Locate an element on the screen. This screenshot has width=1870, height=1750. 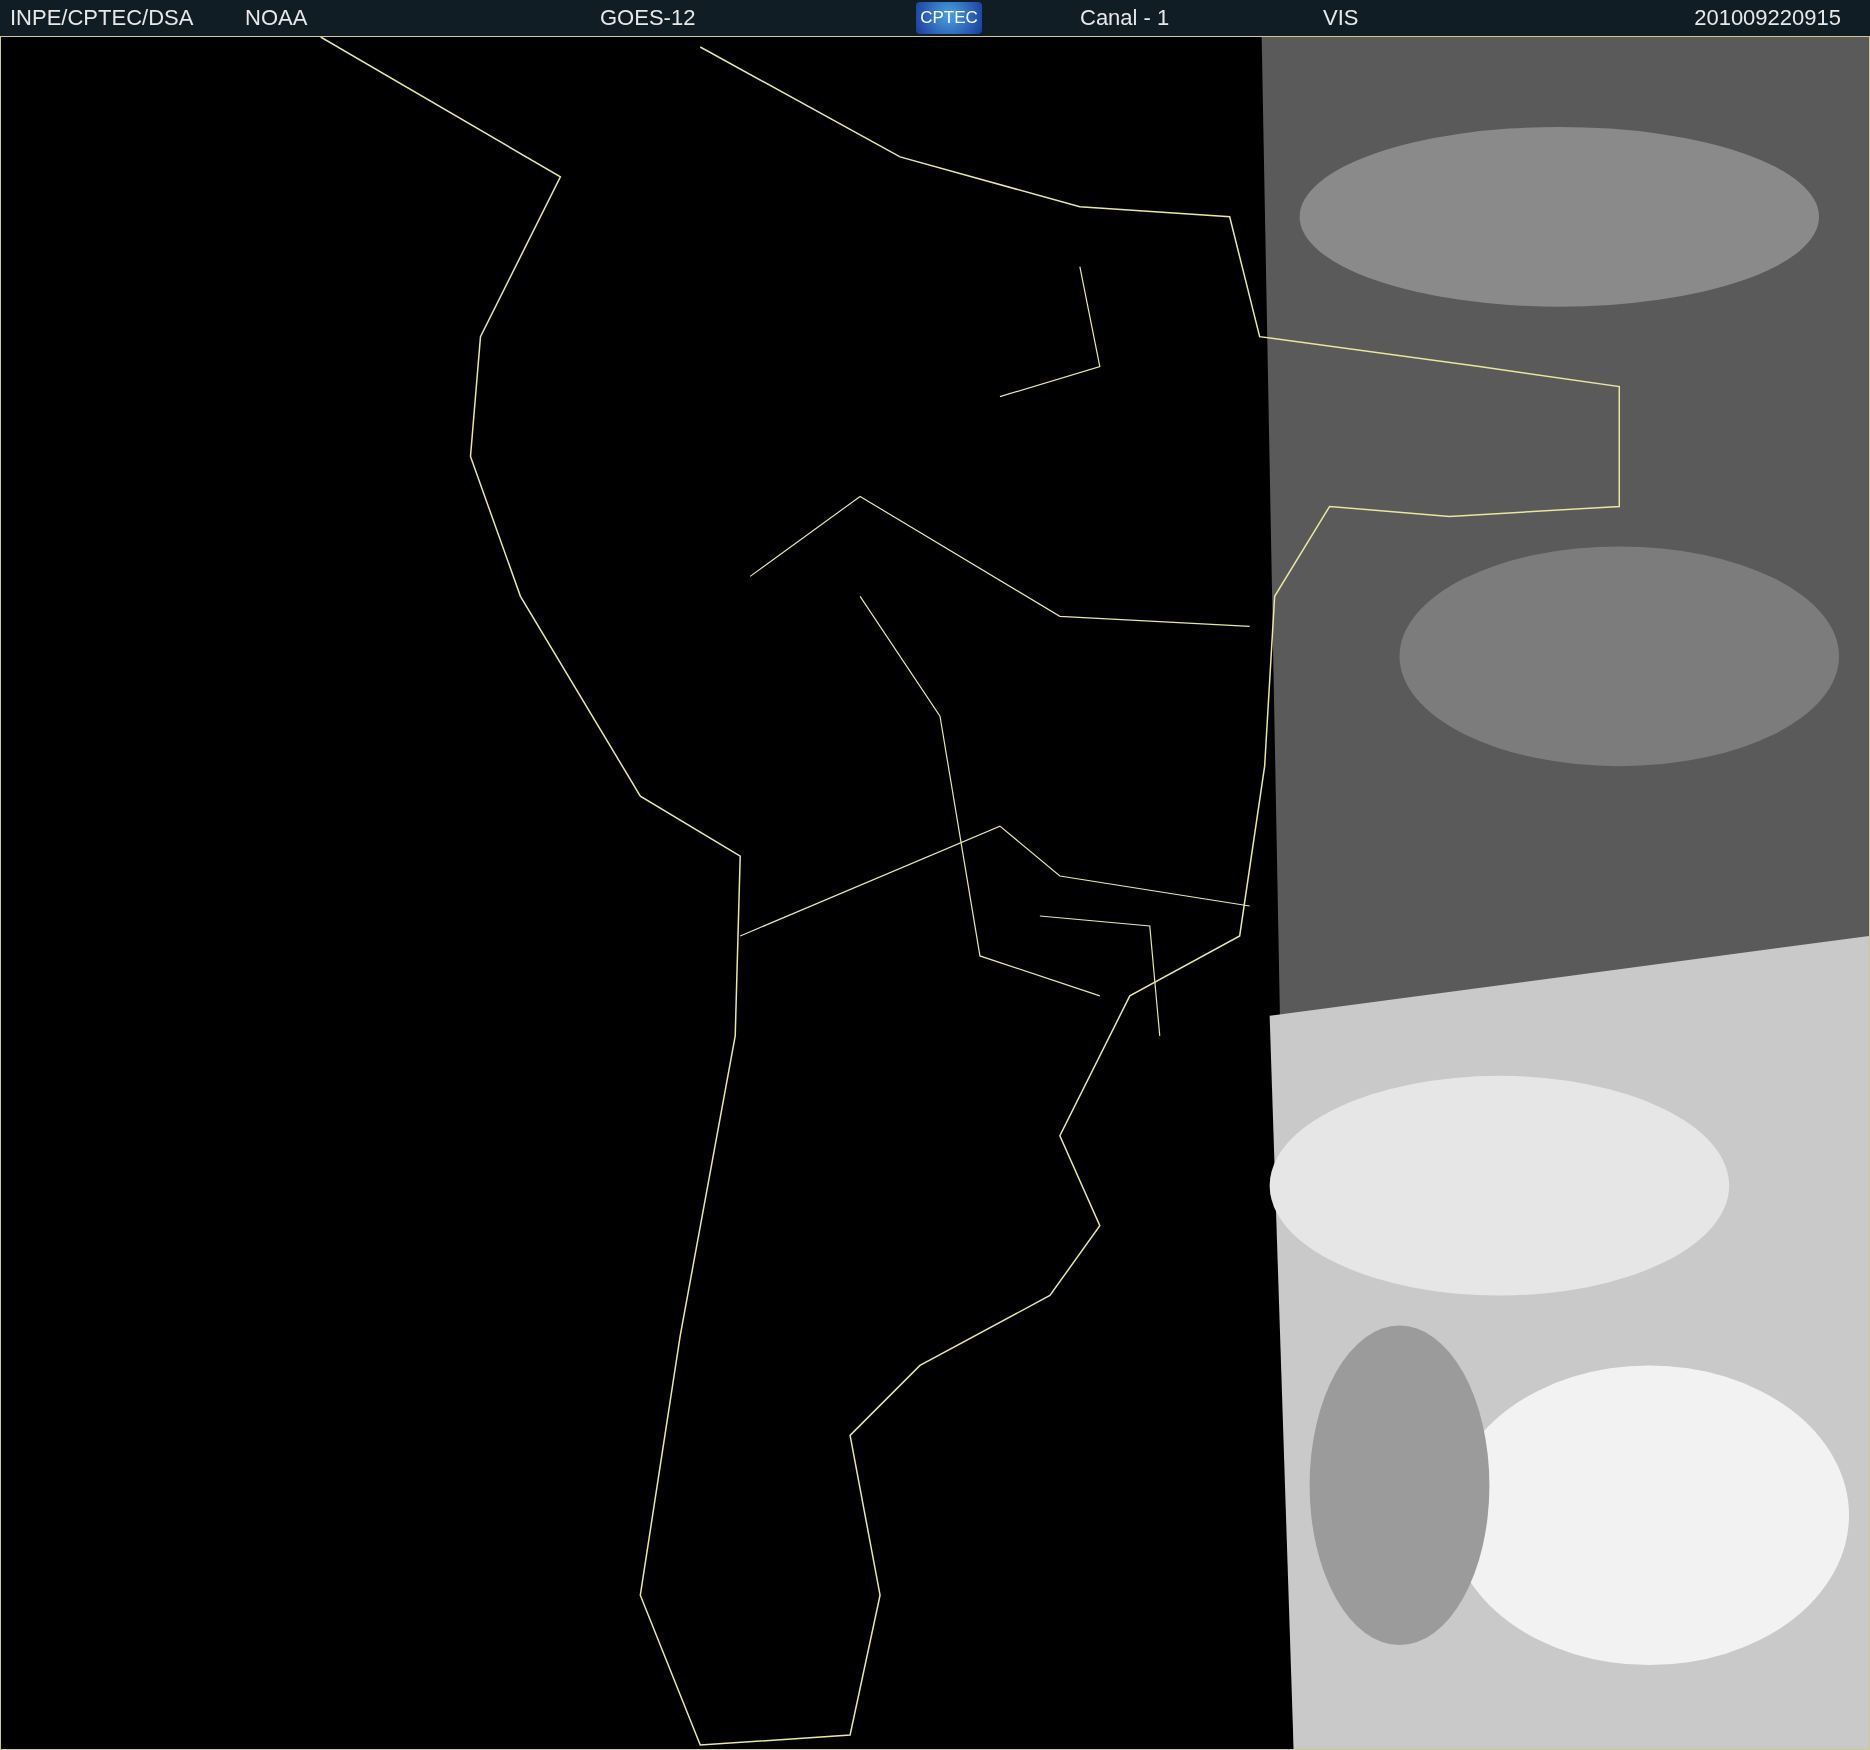
agency-label: NOAA is located at coordinates (277, 18).